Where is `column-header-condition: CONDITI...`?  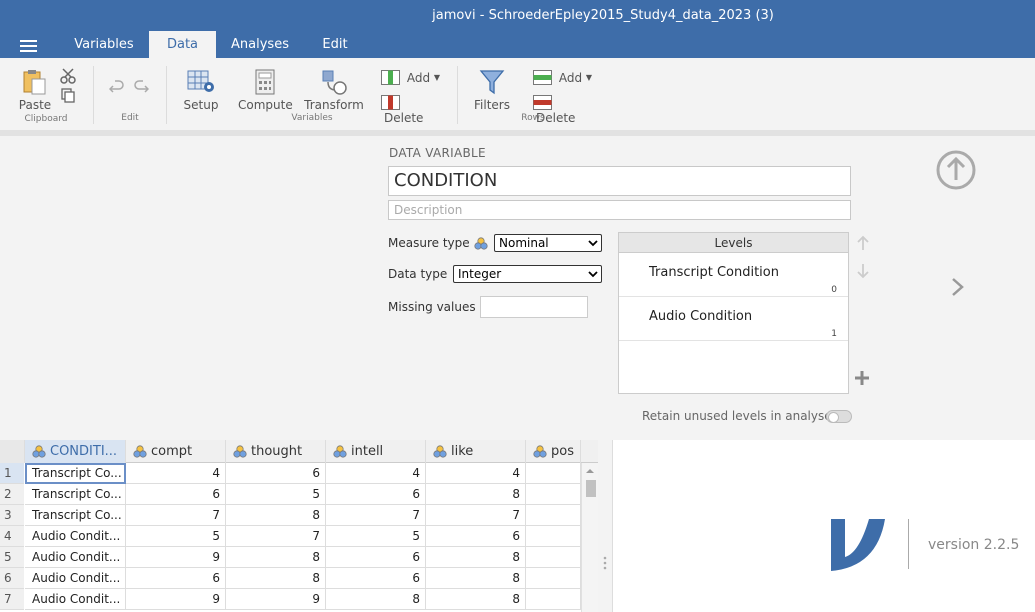
column-header-condition: CONDITI... is located at coordinates (75, 451).